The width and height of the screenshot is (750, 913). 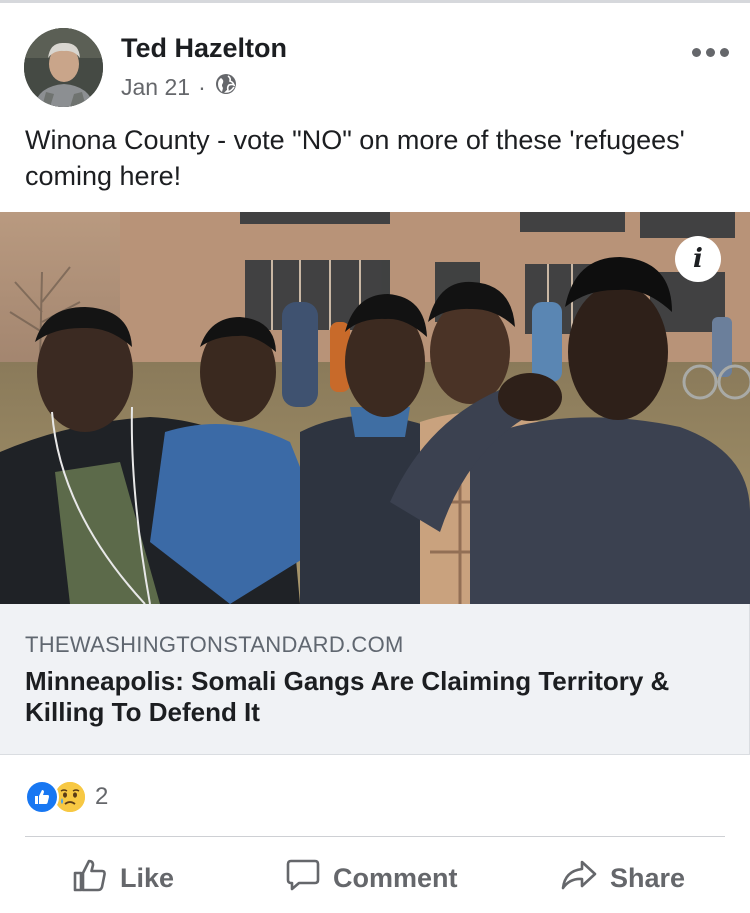 I want to click on more-options-button, so click(x=710, y=52).